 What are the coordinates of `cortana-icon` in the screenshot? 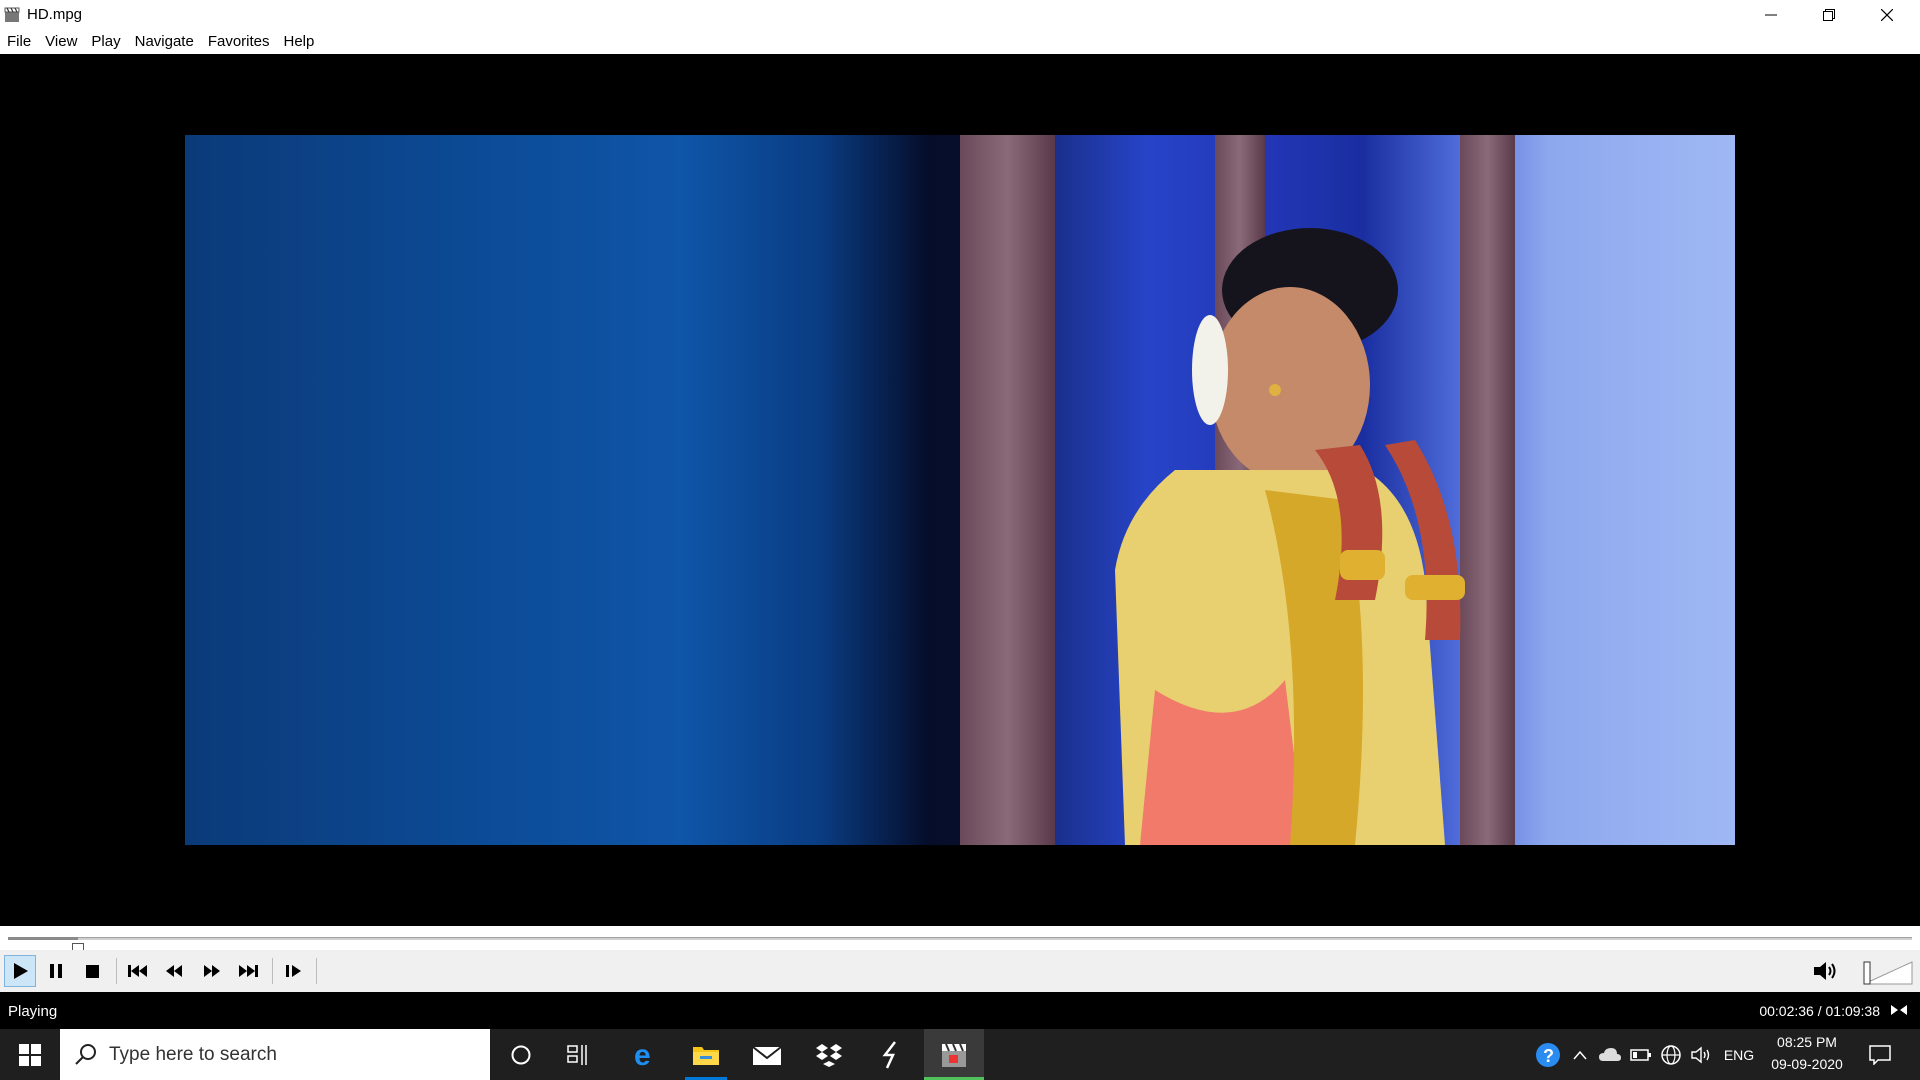 It's located at (521, 1054).